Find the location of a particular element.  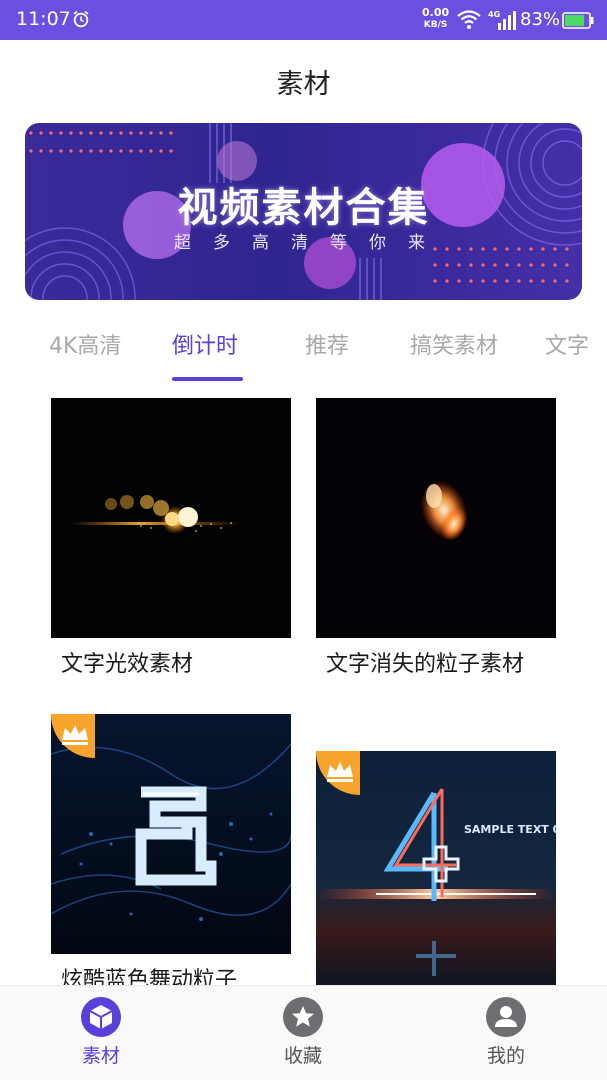

star-icon is located at coordinates (303, 1017).